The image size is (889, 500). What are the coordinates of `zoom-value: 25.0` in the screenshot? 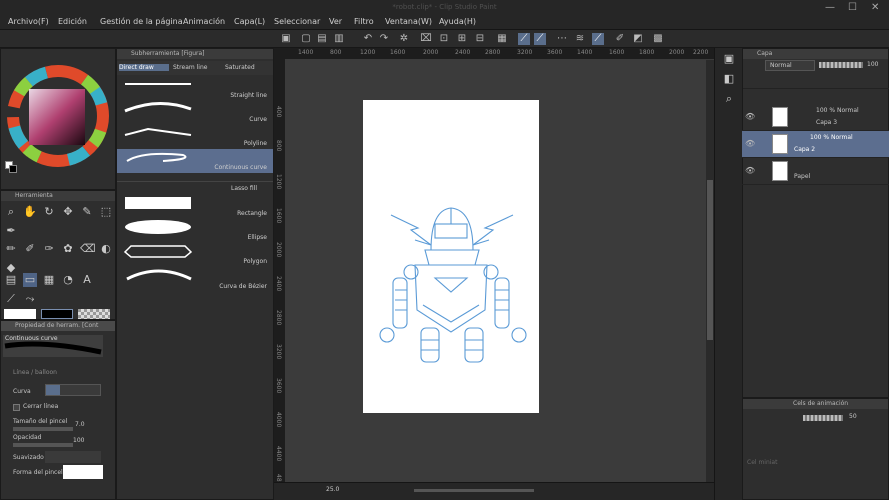 It's located at (332, 489).